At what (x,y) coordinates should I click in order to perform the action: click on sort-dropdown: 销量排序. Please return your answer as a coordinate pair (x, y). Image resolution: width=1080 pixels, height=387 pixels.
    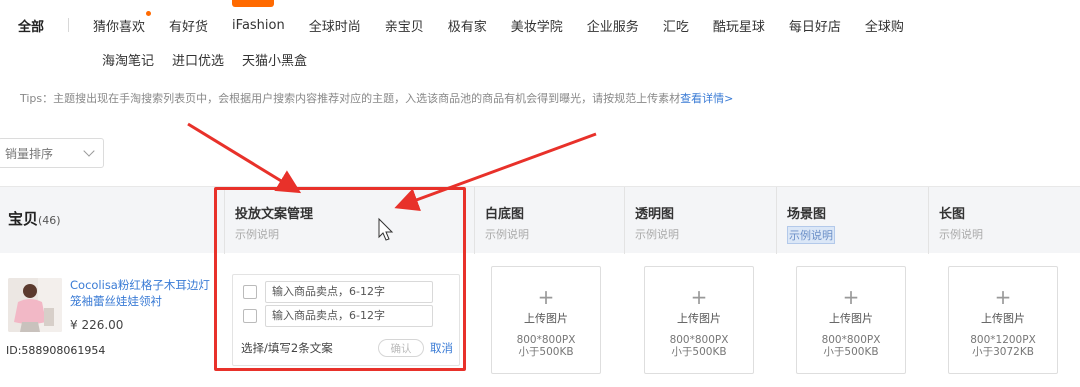
    Looking at the image, I should click on (52, 153).